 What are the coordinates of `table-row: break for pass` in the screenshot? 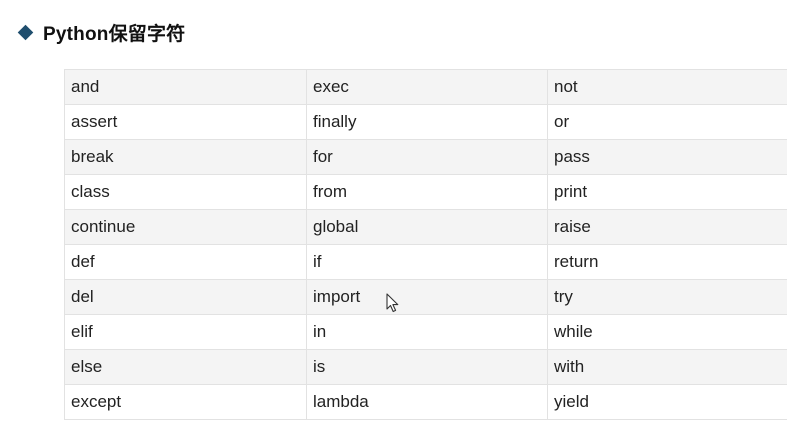 It's located at (425, 157).